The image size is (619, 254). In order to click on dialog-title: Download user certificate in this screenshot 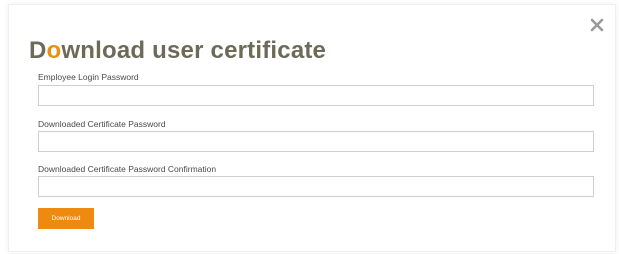, I will do `click(177, 51)`.